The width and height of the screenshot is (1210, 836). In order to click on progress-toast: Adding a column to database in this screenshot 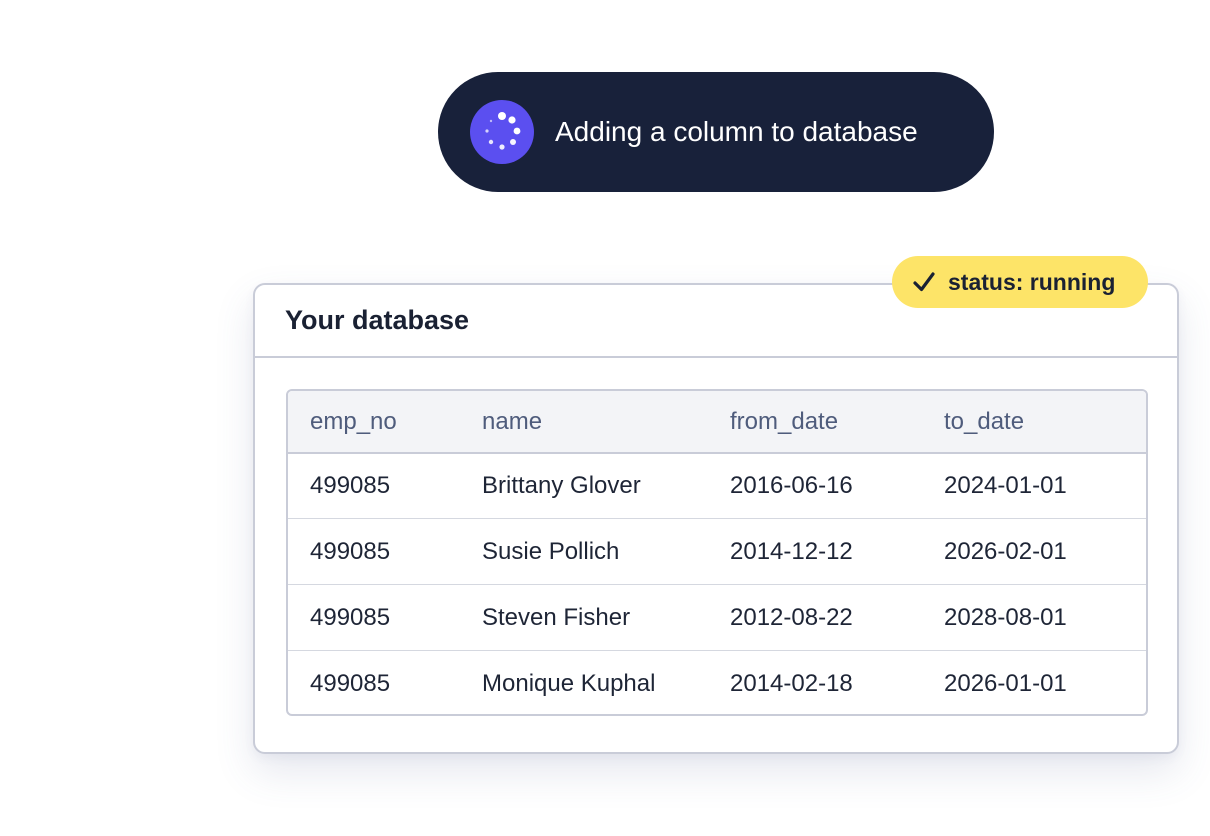, I will do `click(716, 132)`.